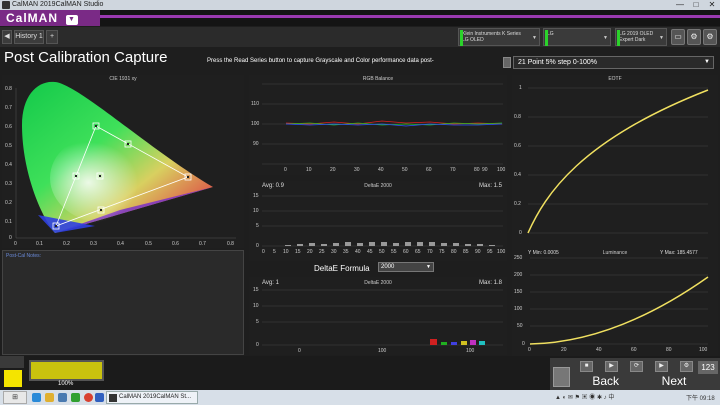 This screenshot has width=720, height=405. Describe the element at coordinates (12, 362) in the screenshot. I see `swatch-header` at that location.